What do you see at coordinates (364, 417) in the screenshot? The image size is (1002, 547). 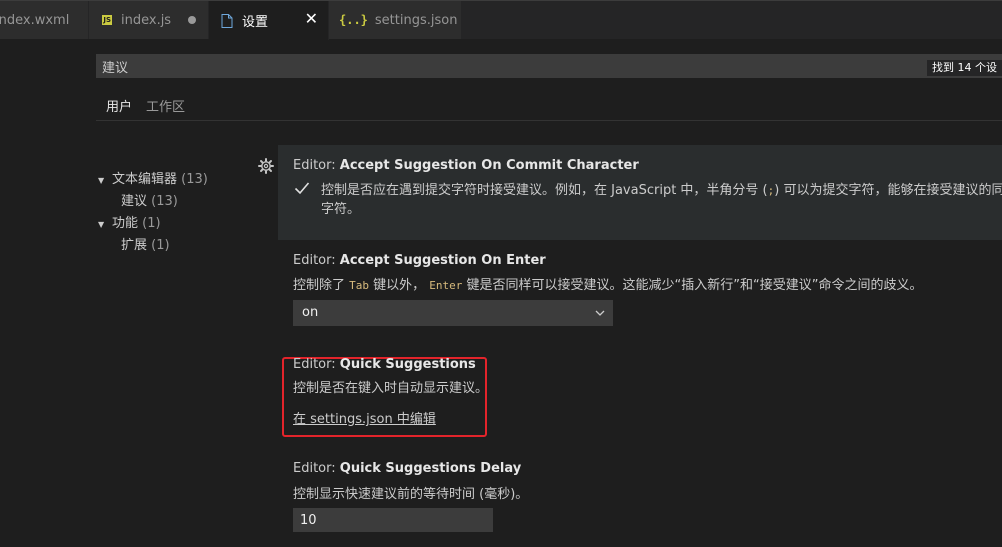 I see `edit-in-settings-json-link: 在 settings.json 中编辑` at bounding box center [364, 417].